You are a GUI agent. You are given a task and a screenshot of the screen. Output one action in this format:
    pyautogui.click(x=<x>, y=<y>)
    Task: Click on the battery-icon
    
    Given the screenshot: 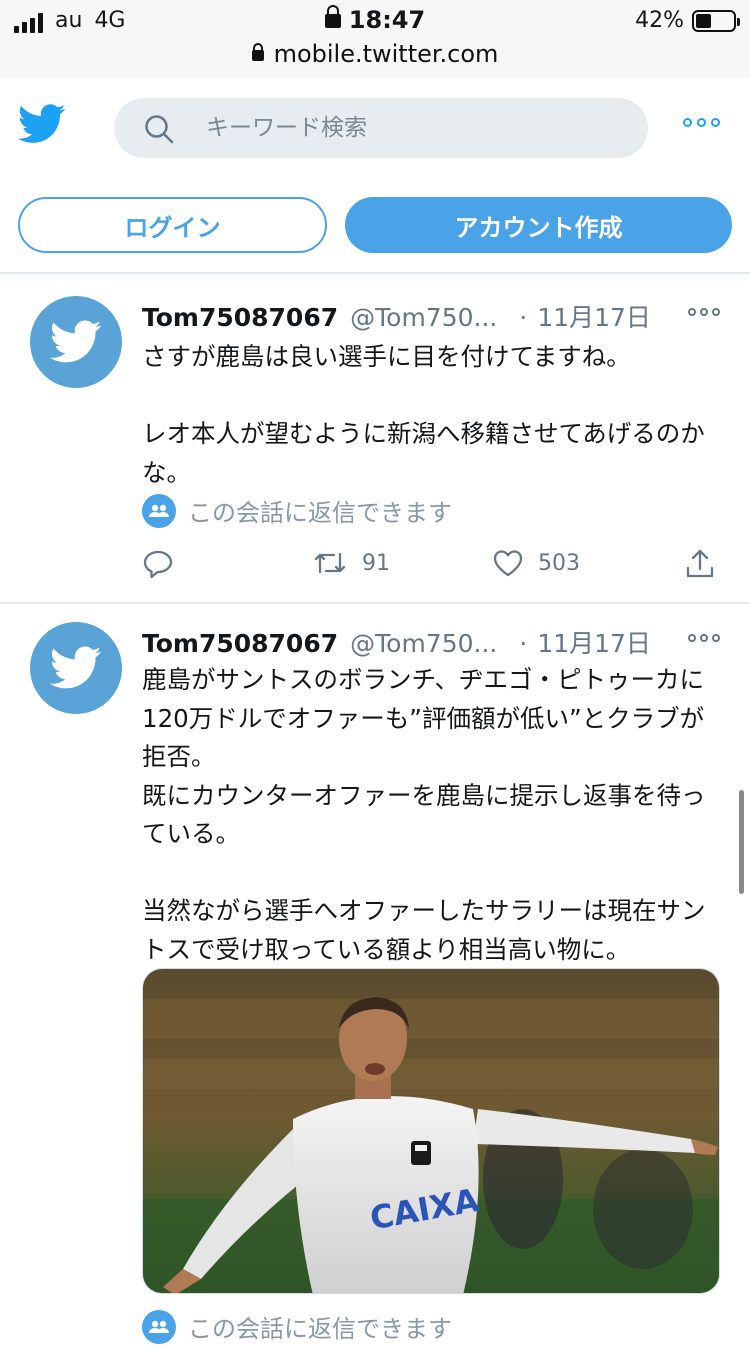 What is the action you would take?
    pyautogui.click(x=716, y=20)
    